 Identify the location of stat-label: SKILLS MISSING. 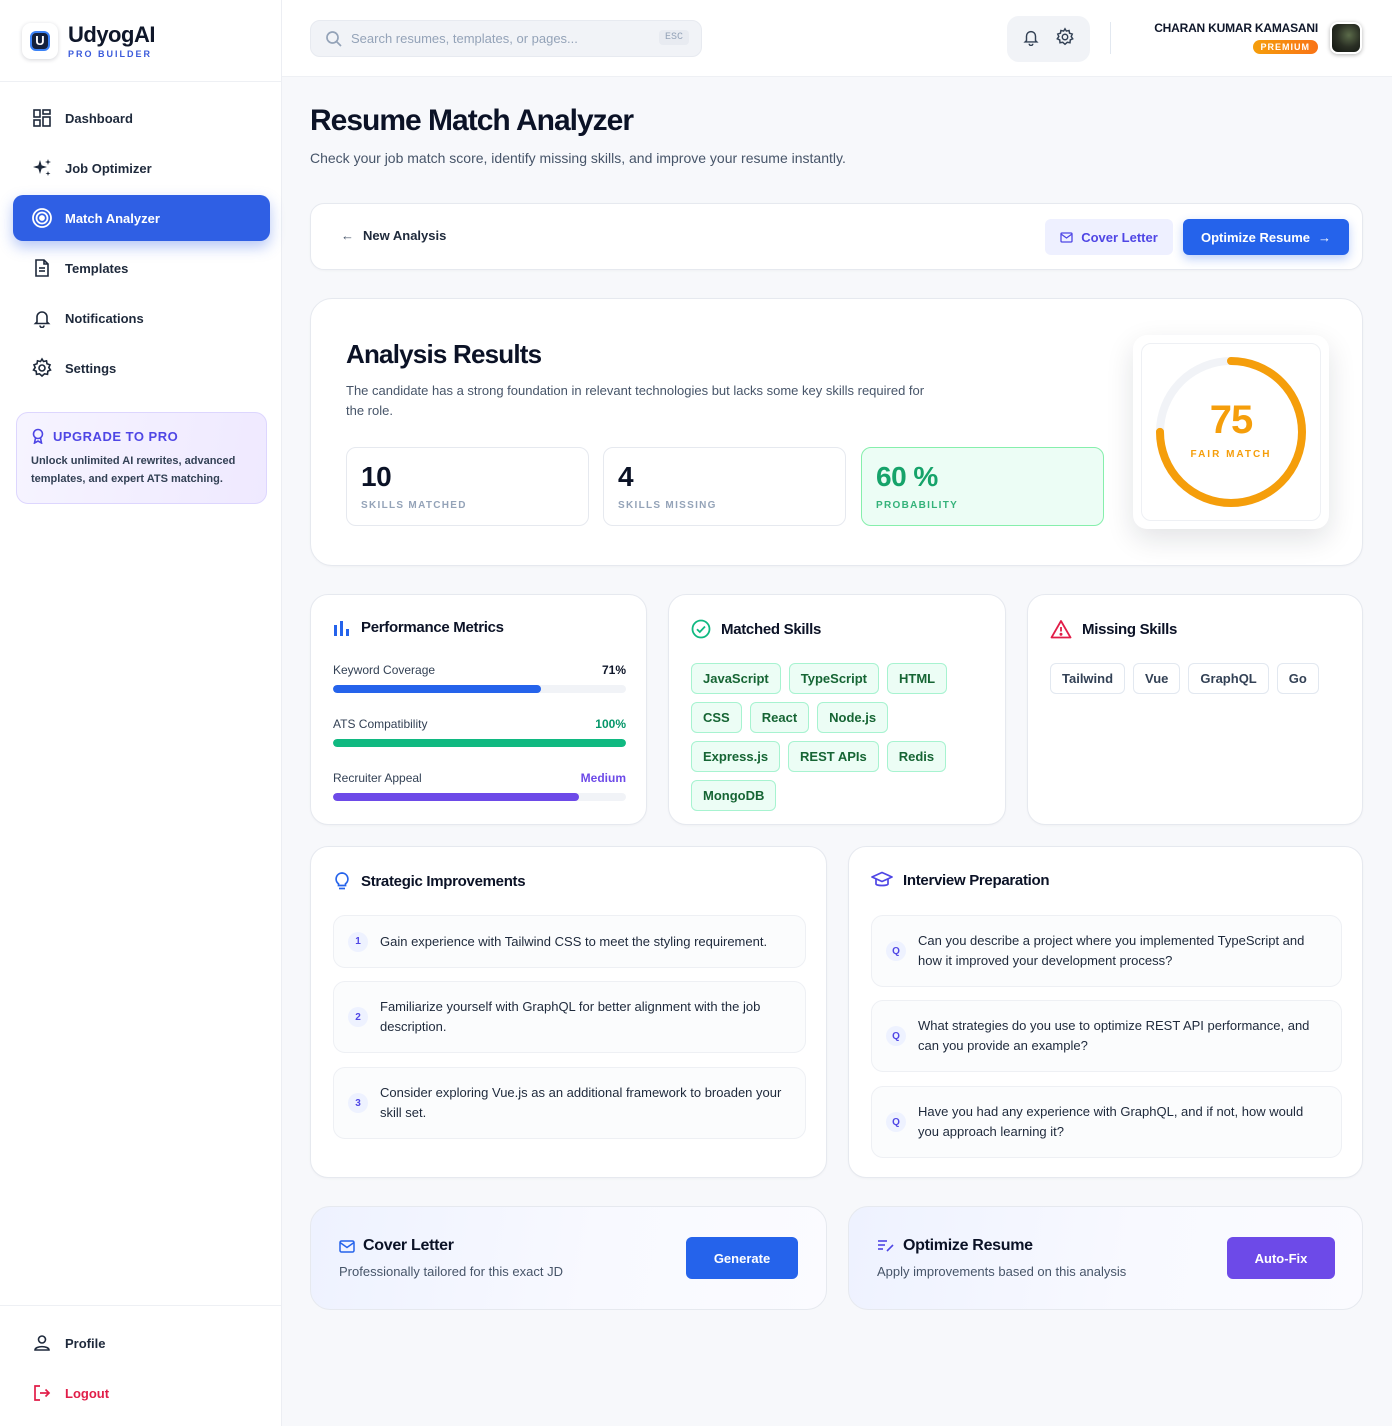
(667, 505).